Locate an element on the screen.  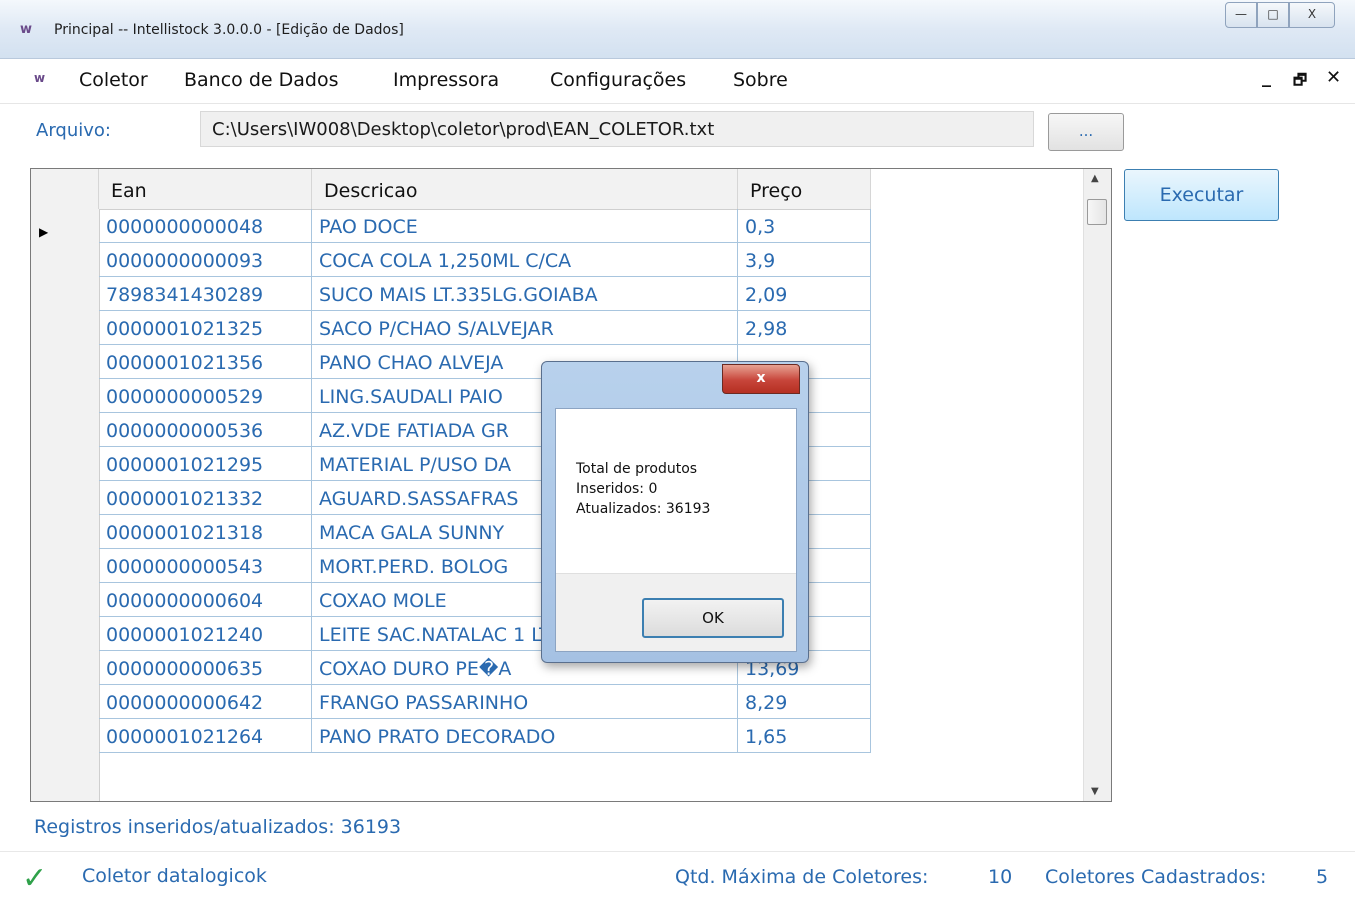
checkmark-icon: ✓ is located at coordinates (35, 878).